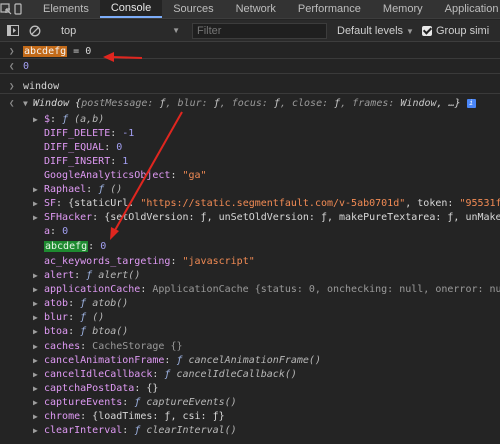 This screenshot has width=500, height=444. Describe the element at coordinates (370, 30) in the screenshot. I see `log-levels-label: Default levels` at that location.